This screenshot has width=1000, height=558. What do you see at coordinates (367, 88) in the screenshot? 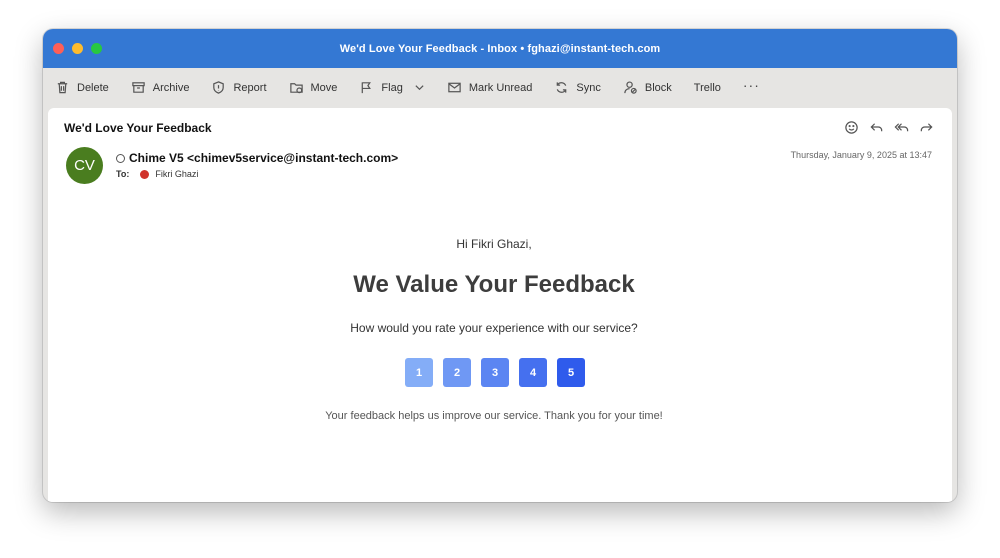
I see `flag-icon` at bounding box center [367, 88].